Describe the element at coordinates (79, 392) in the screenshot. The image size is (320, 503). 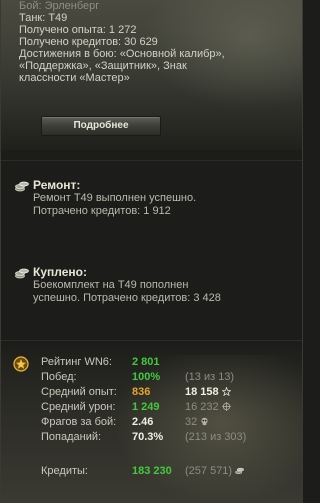
I see `avg-xp-label: Средний опыт:` at that location.